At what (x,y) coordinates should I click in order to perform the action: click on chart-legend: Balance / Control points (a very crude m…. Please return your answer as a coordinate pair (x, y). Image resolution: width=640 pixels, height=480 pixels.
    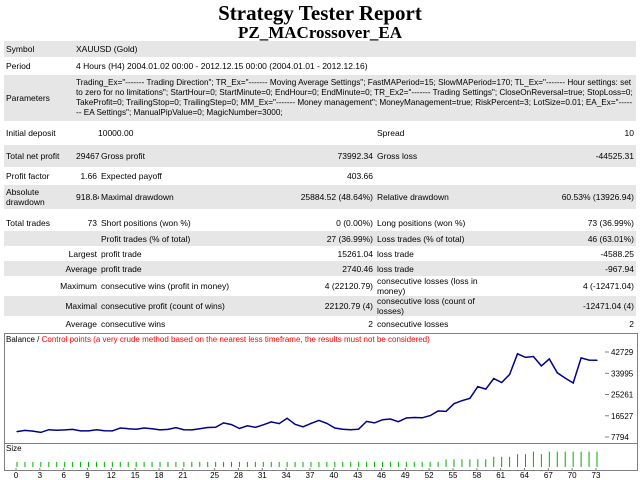
    Looking at the image, I should click on (218, 339).